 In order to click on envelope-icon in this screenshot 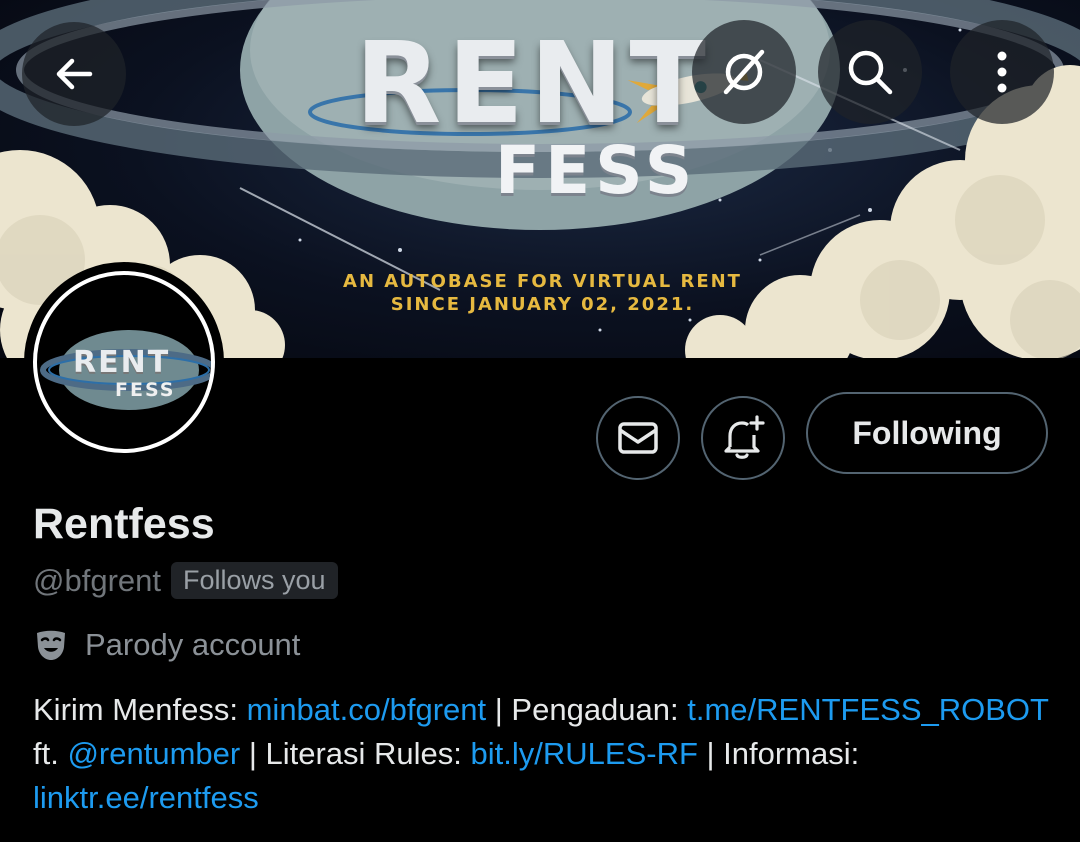, I will do `click(638, 438)`.